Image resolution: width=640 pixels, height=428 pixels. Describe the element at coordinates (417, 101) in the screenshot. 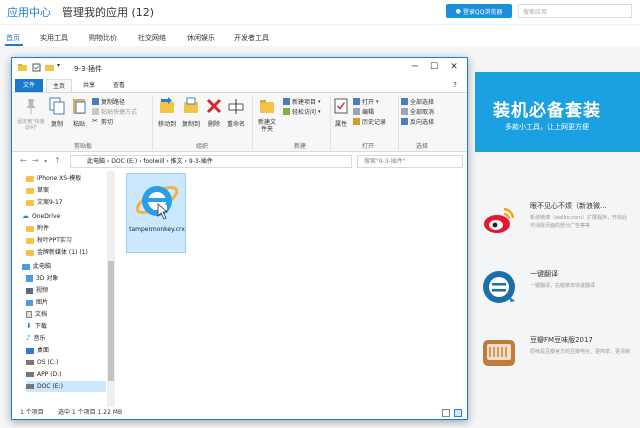

I see `select-all-button: 全部选择` at that location.